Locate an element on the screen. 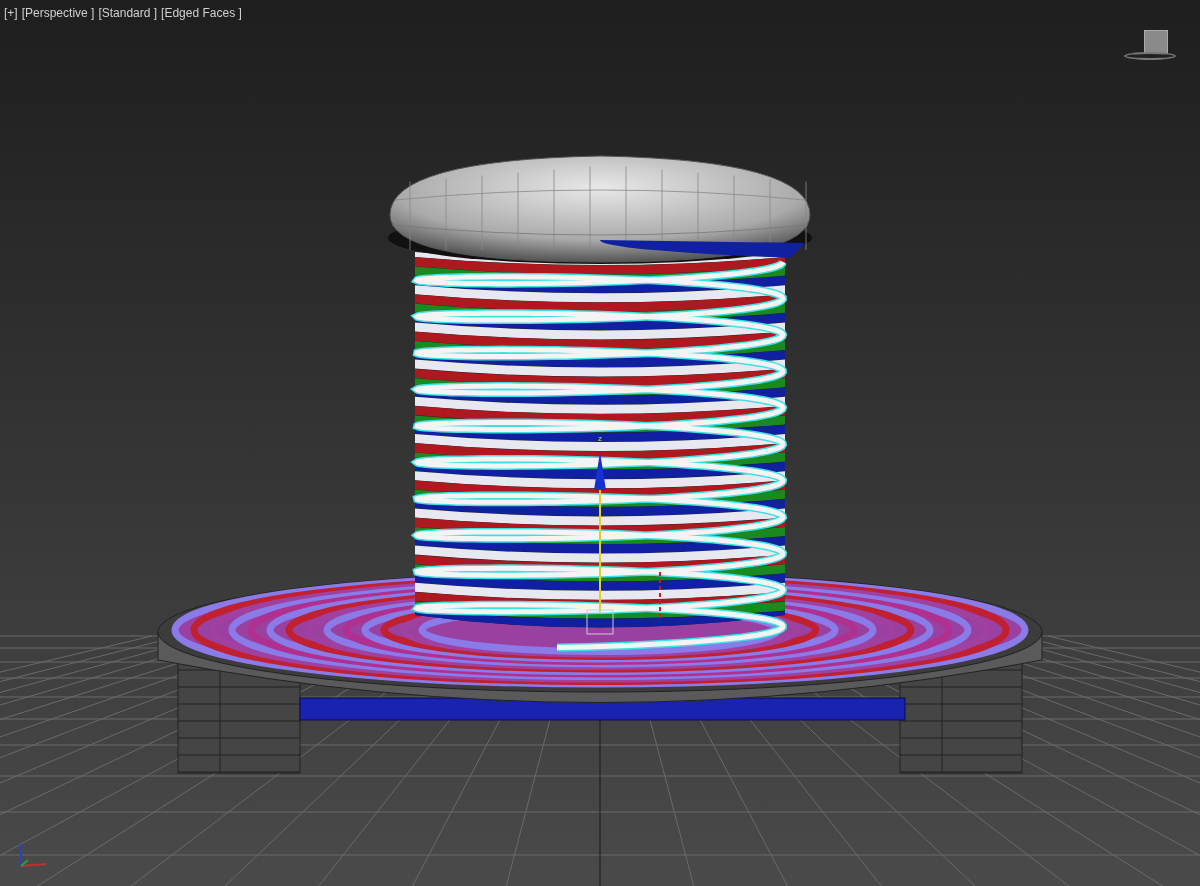  viewport-label: [Standard ] is located at coordinates (128, 13).